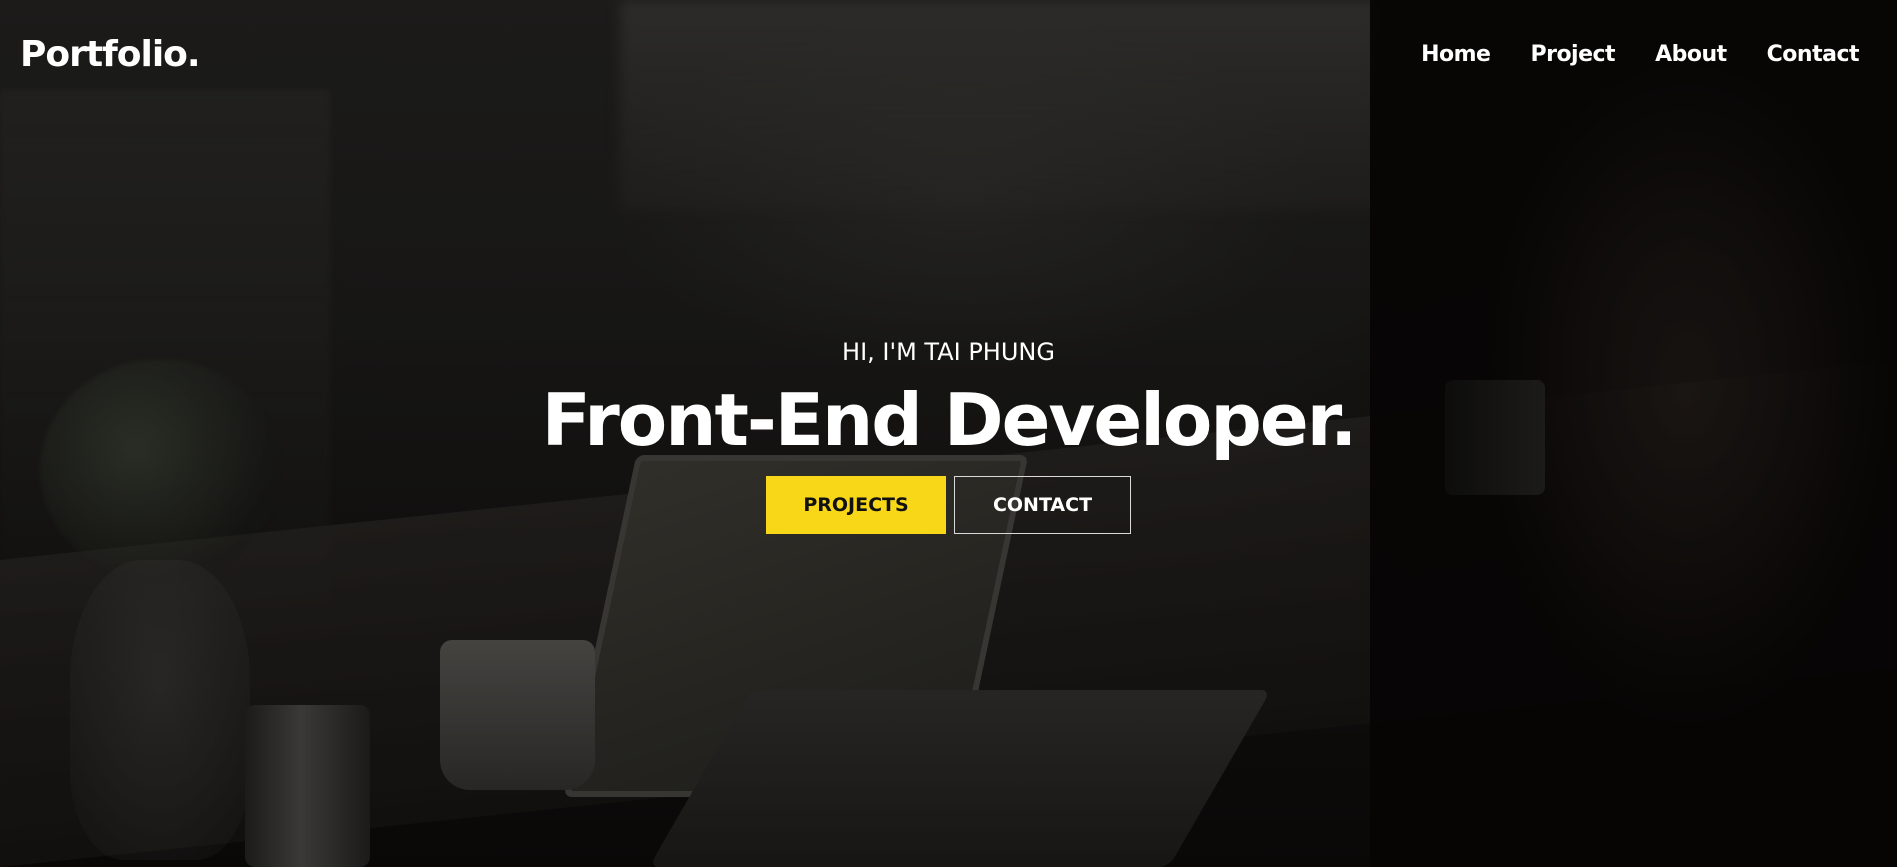 The height and width of the screenshot is (867, 1897). Describe the element at coordinates (1691, 54) in the screenshot. I see `nav-about-link: About` at that location.